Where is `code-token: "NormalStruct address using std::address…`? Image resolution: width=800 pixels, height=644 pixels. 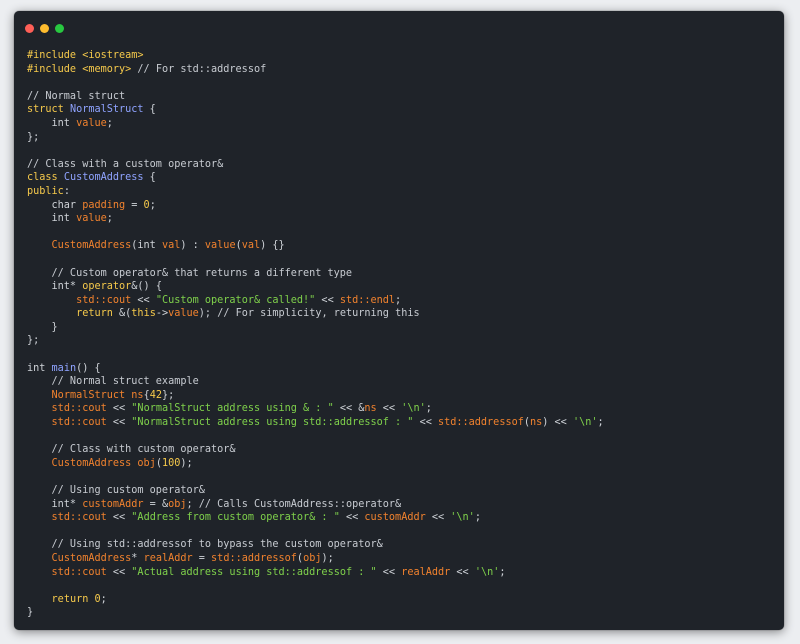
code-token: "NormalStruct address using std::address… is located at coordinates (272, 423).